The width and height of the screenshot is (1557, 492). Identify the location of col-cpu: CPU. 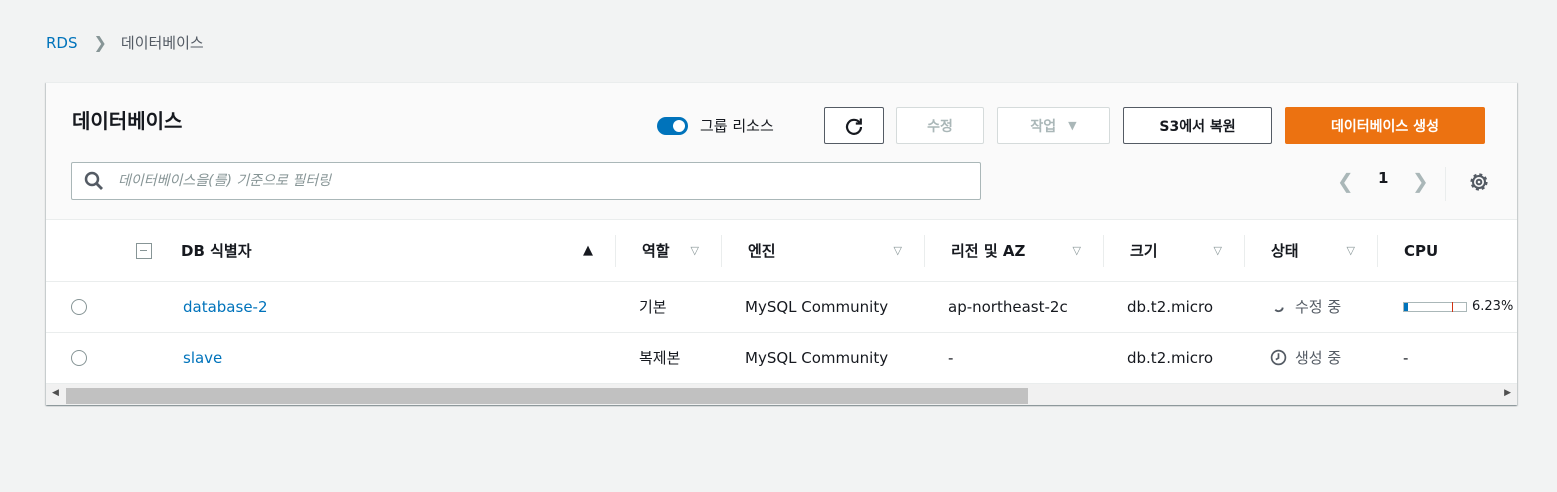
(1447, 251).